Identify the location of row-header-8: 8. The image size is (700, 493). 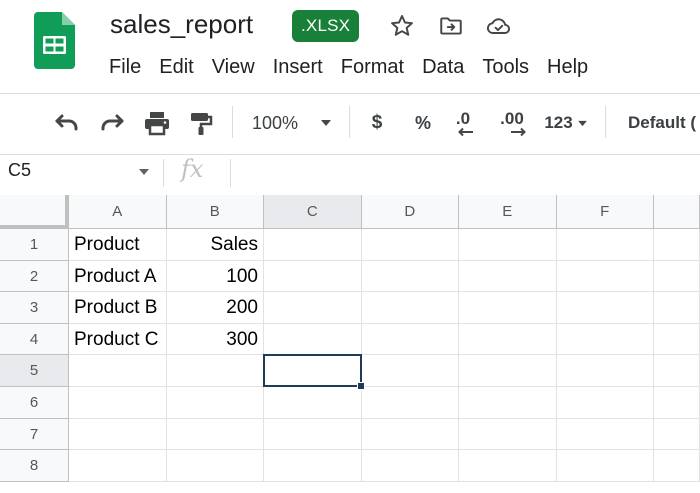
(34, 466).